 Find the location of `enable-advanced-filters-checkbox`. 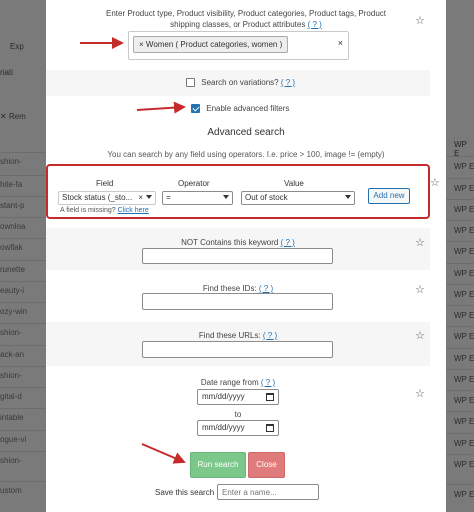

enable-advanced-filters-checkbox is located at coordinates (195, 109).